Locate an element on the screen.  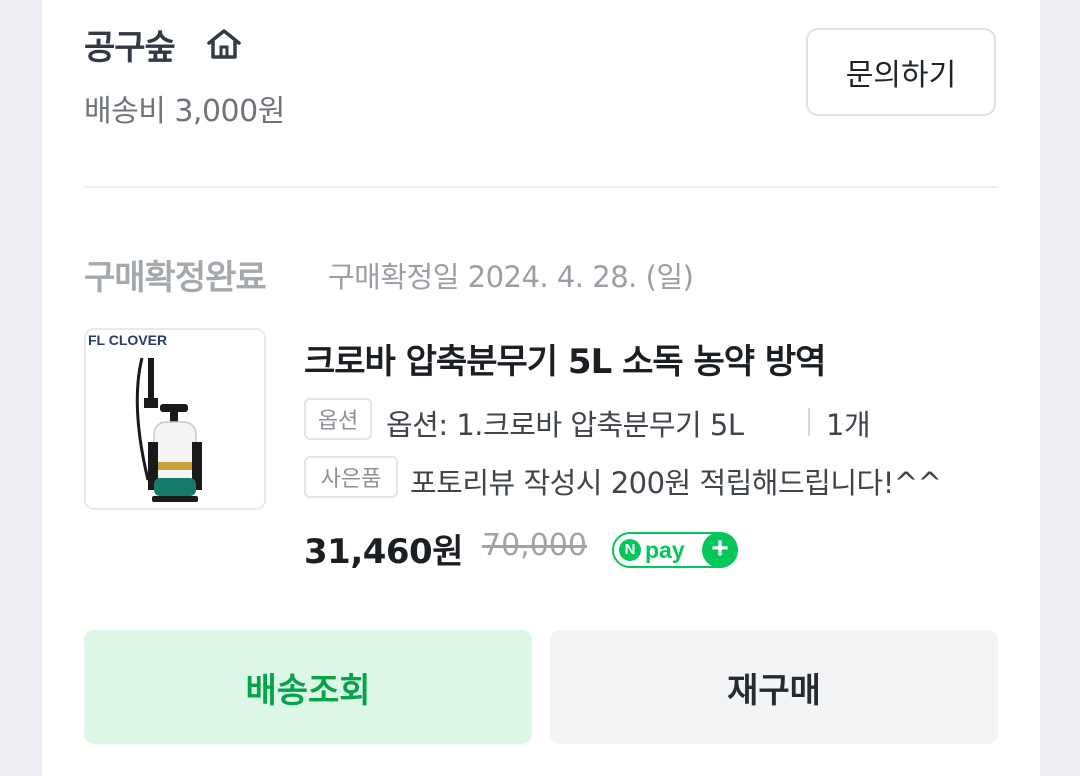
track-delivery-button: 배송조회 is located at coordinates (308, 687).